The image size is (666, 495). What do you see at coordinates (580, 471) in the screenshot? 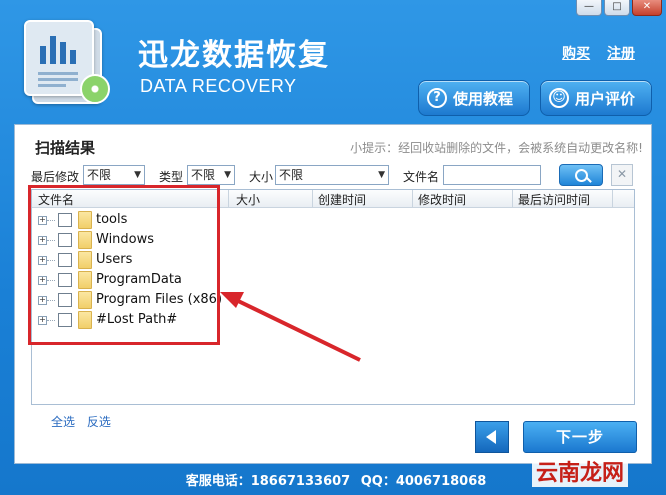
I see `watermark: 云南龙网` at bounding box center [580, 471].